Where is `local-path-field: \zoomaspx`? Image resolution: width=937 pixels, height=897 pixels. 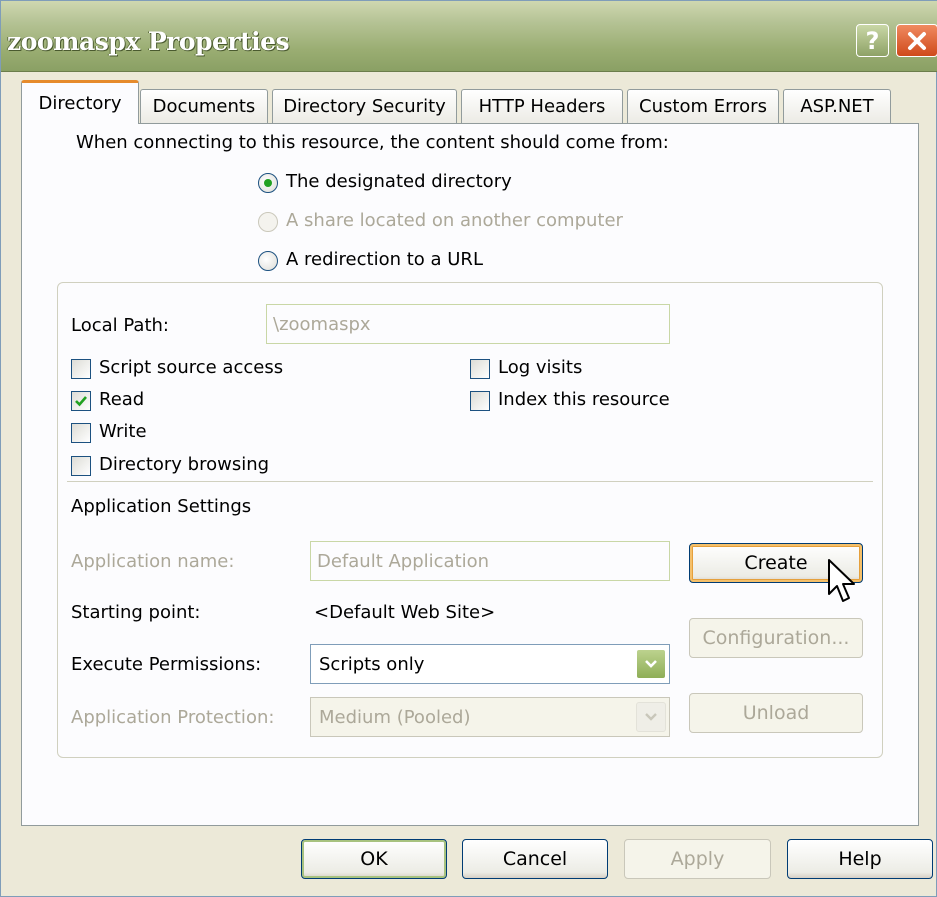 local-path-field: \zoomaspx is located at coordinates (468, 324).